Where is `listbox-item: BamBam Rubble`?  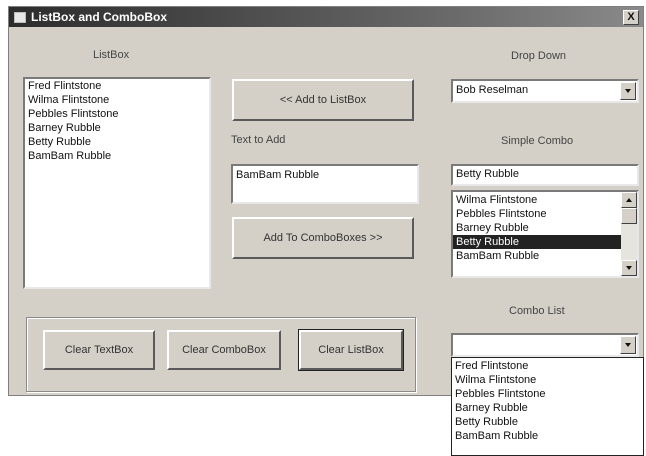
listbox-item: BamBam Rubble is located at coordinates (117, 156).